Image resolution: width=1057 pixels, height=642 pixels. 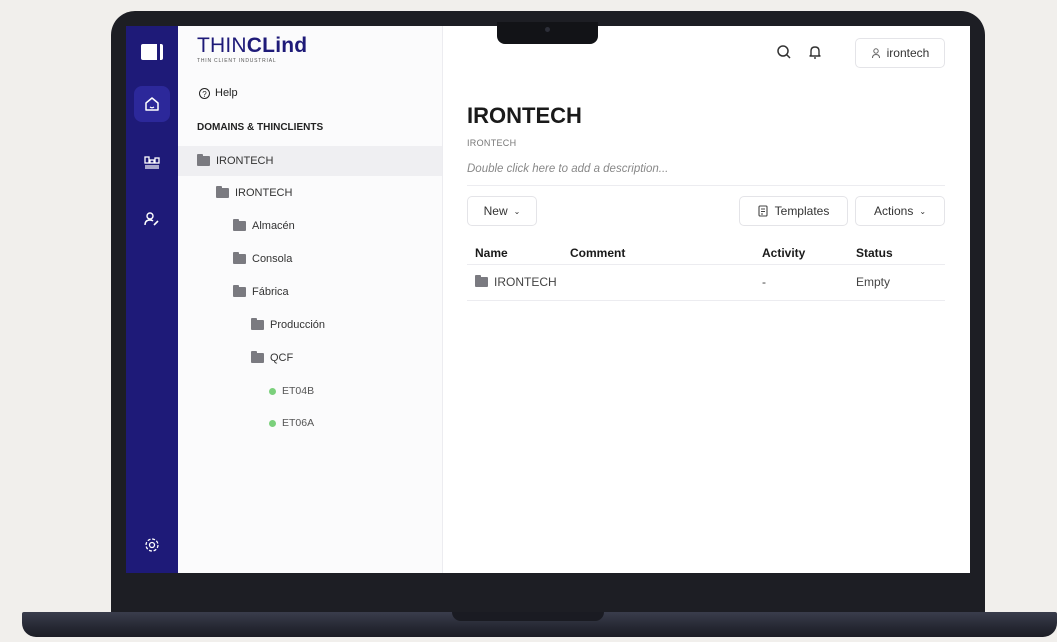 I want to click on camera-notch, so click(x=547, y=33).